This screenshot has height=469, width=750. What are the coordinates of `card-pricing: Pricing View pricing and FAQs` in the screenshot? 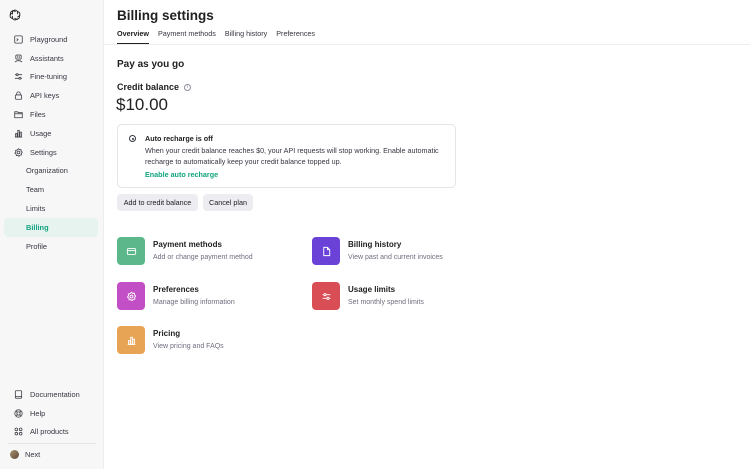 It's located at (170, 340).